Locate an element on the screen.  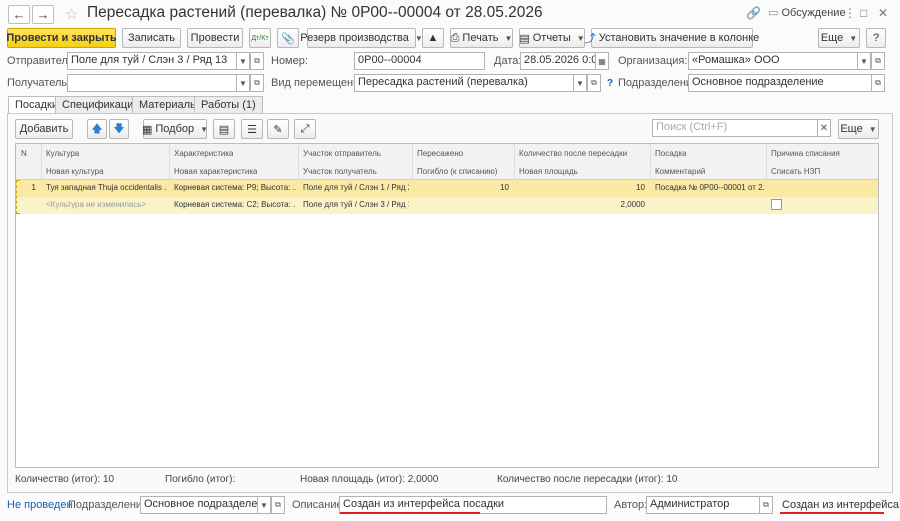
sender-field: Поле для туй / Слэн 3 / Ряд 13 is located at coordinates (152, 61).